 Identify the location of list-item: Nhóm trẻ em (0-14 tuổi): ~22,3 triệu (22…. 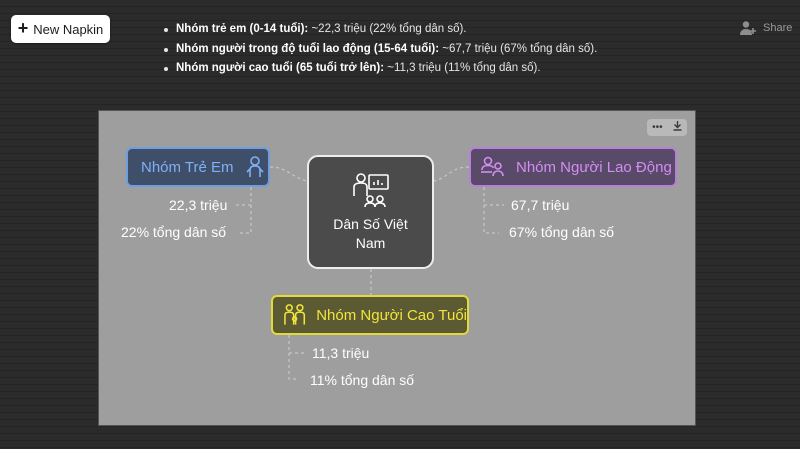
(380, 30).